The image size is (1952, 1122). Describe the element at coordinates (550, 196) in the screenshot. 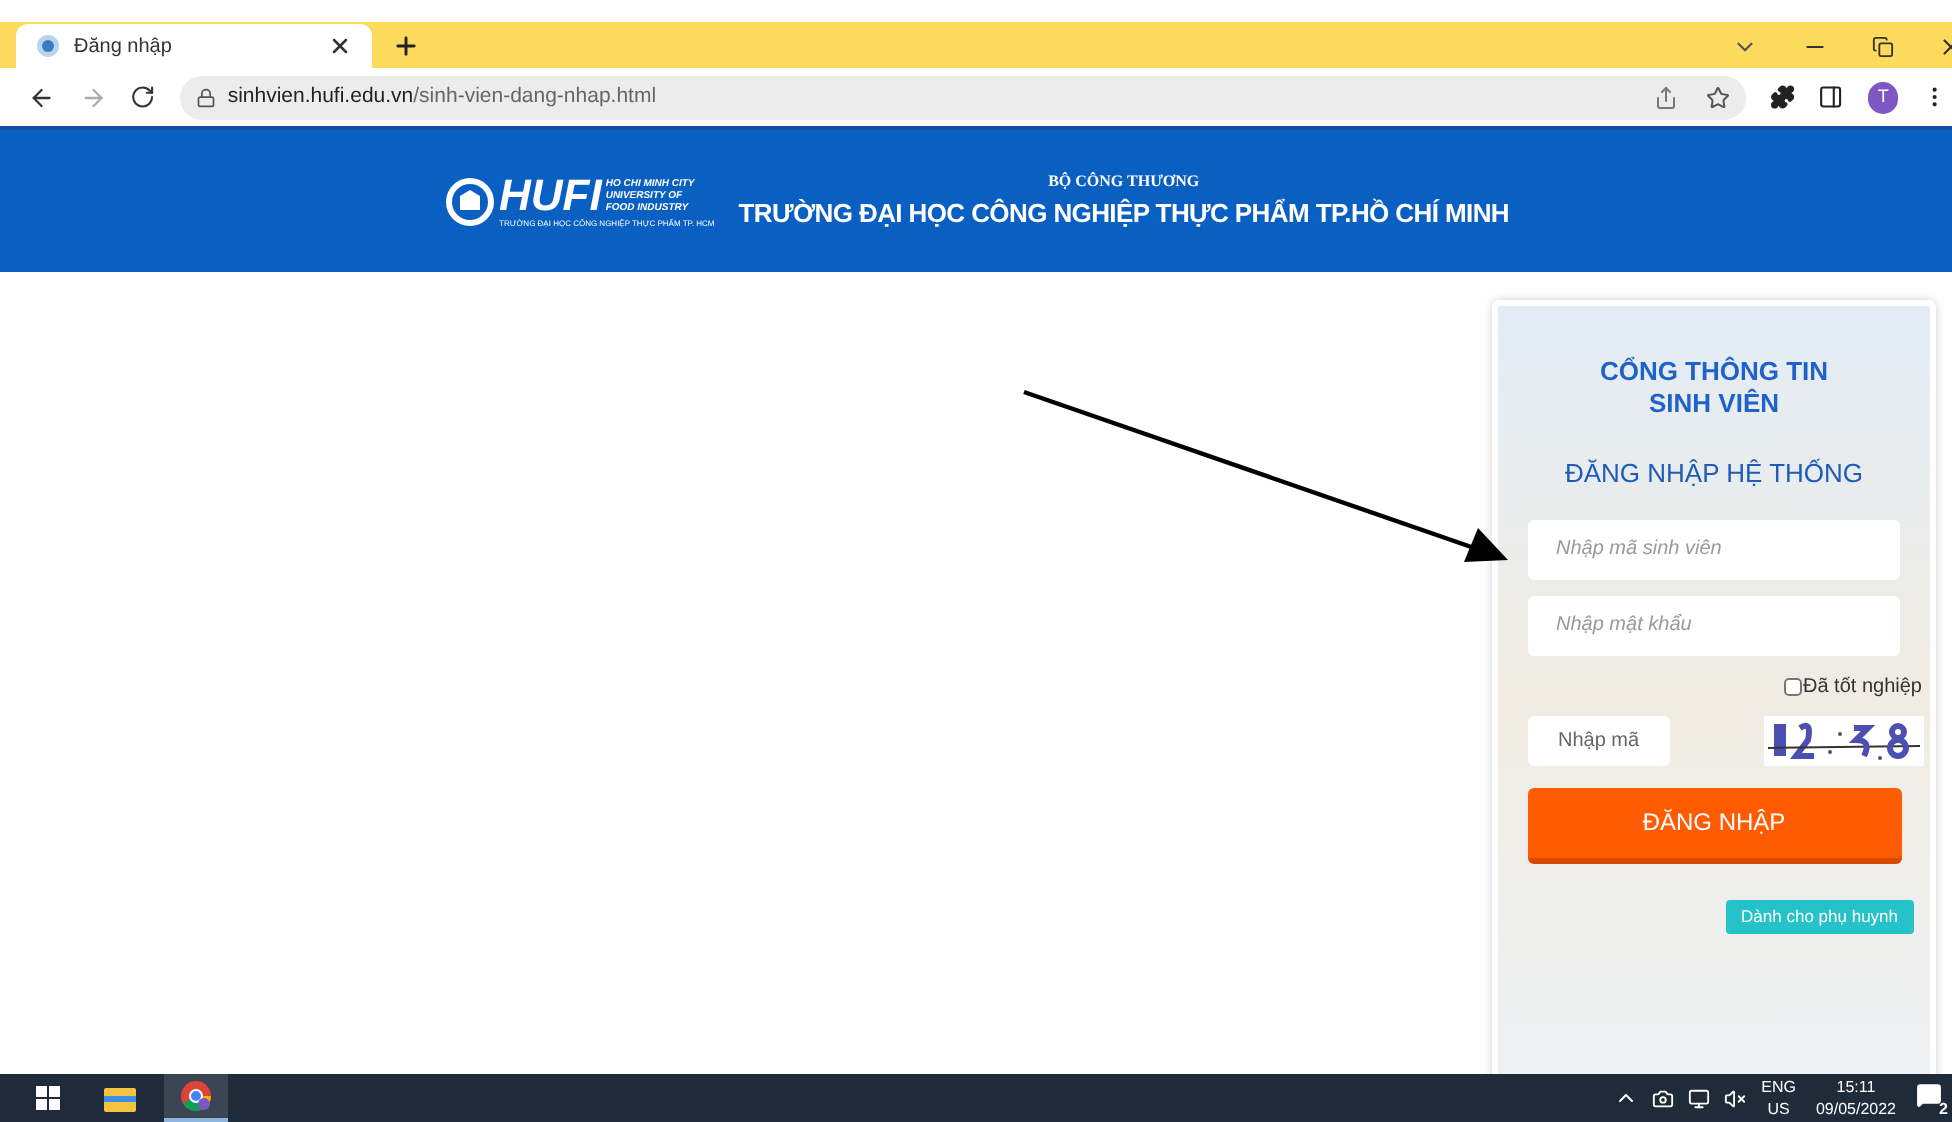

I see `logo-wordmark: HUFI` at that location.